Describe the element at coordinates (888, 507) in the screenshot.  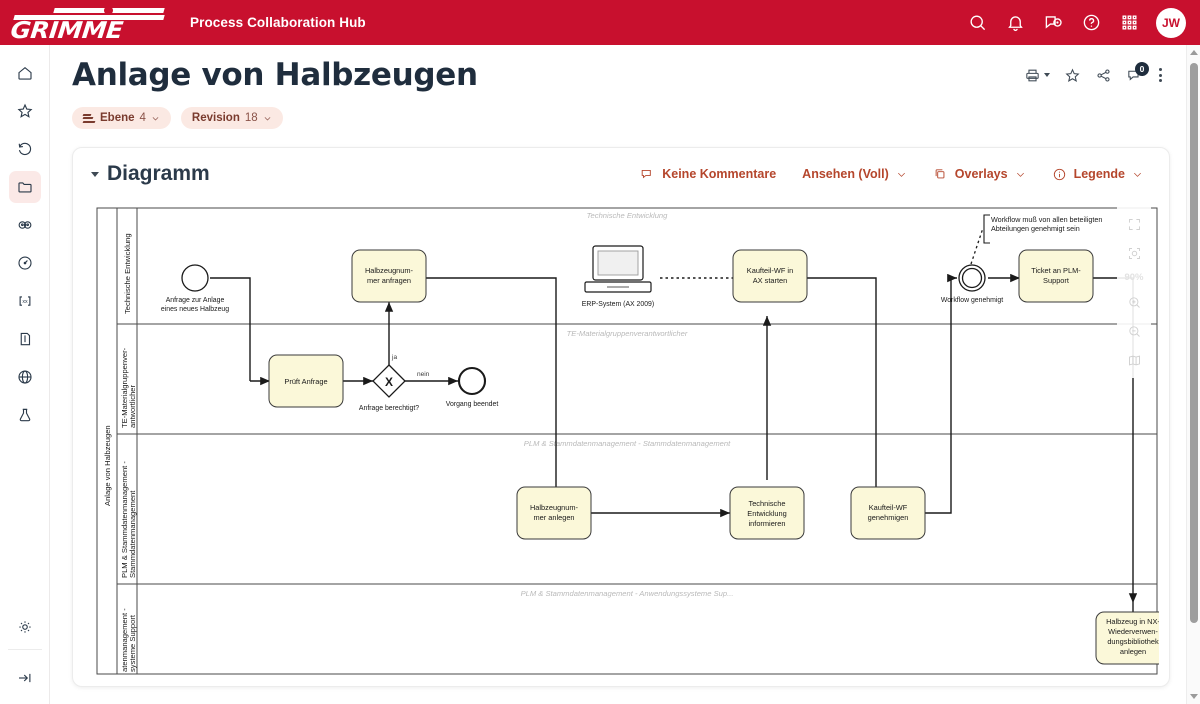
I see `task-label-line1: Kaufteil-WF` at that location.